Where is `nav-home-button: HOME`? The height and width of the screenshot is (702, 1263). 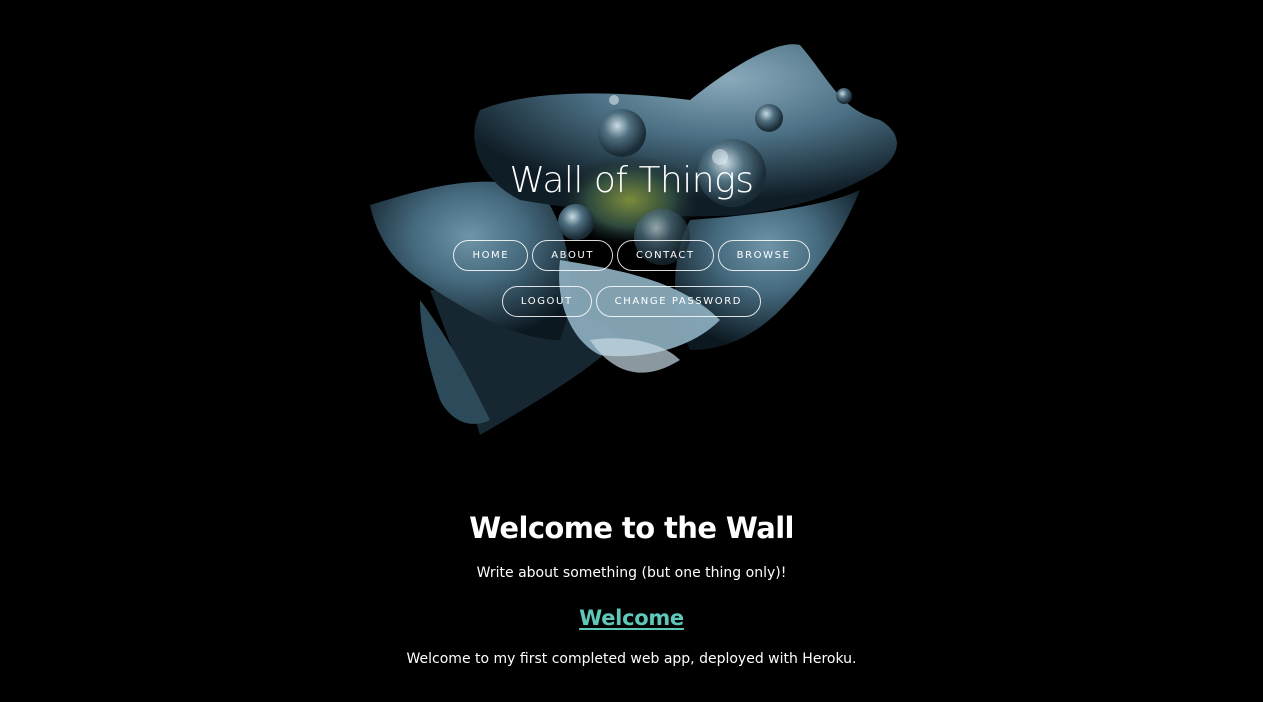 nav-home-button: HOME is located at coordinates (491, 255).